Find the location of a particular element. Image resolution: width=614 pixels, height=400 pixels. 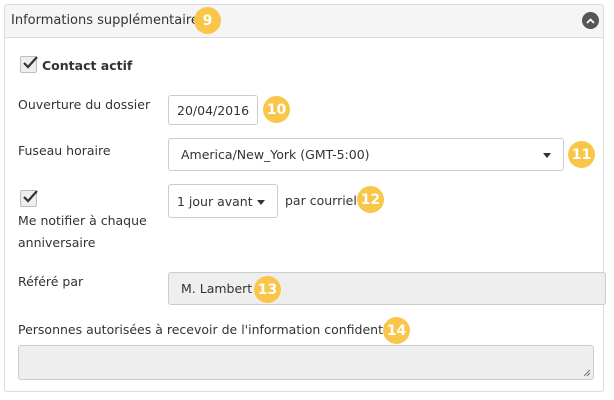

opening-date-input: 20/04/2016 is located at coordinates (213, 110).